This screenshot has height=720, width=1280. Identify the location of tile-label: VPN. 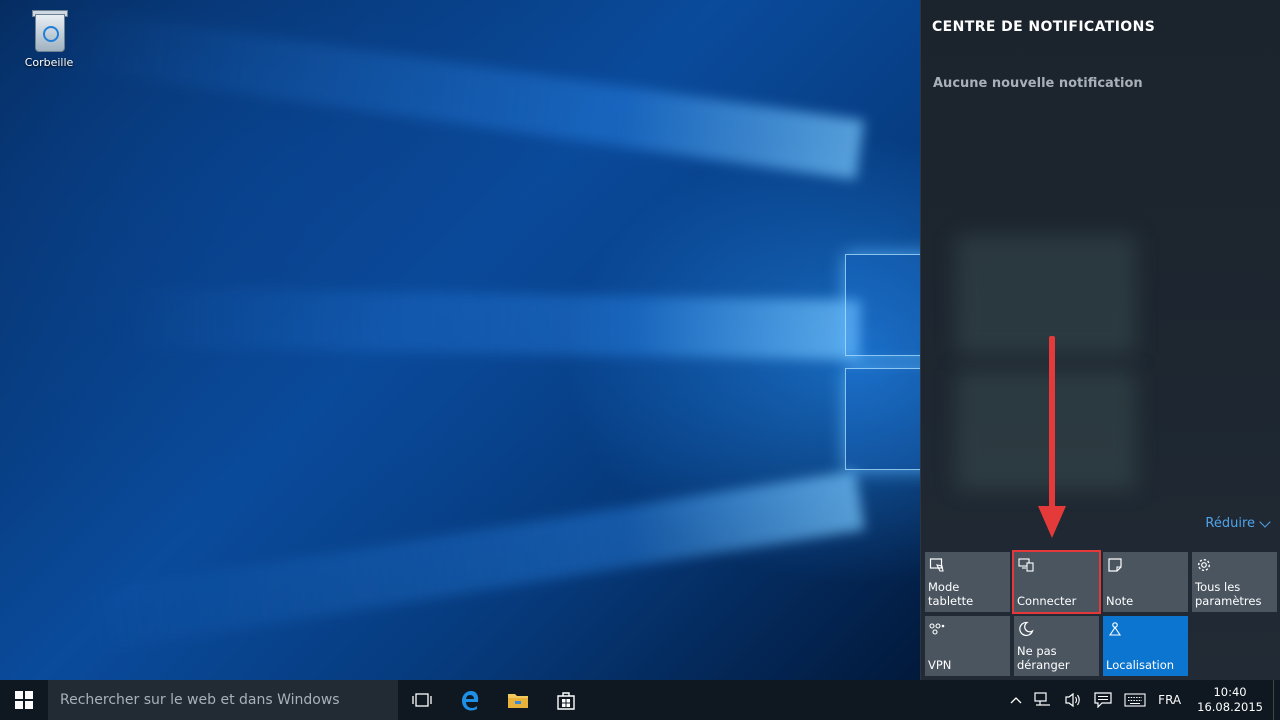
(940, 665).